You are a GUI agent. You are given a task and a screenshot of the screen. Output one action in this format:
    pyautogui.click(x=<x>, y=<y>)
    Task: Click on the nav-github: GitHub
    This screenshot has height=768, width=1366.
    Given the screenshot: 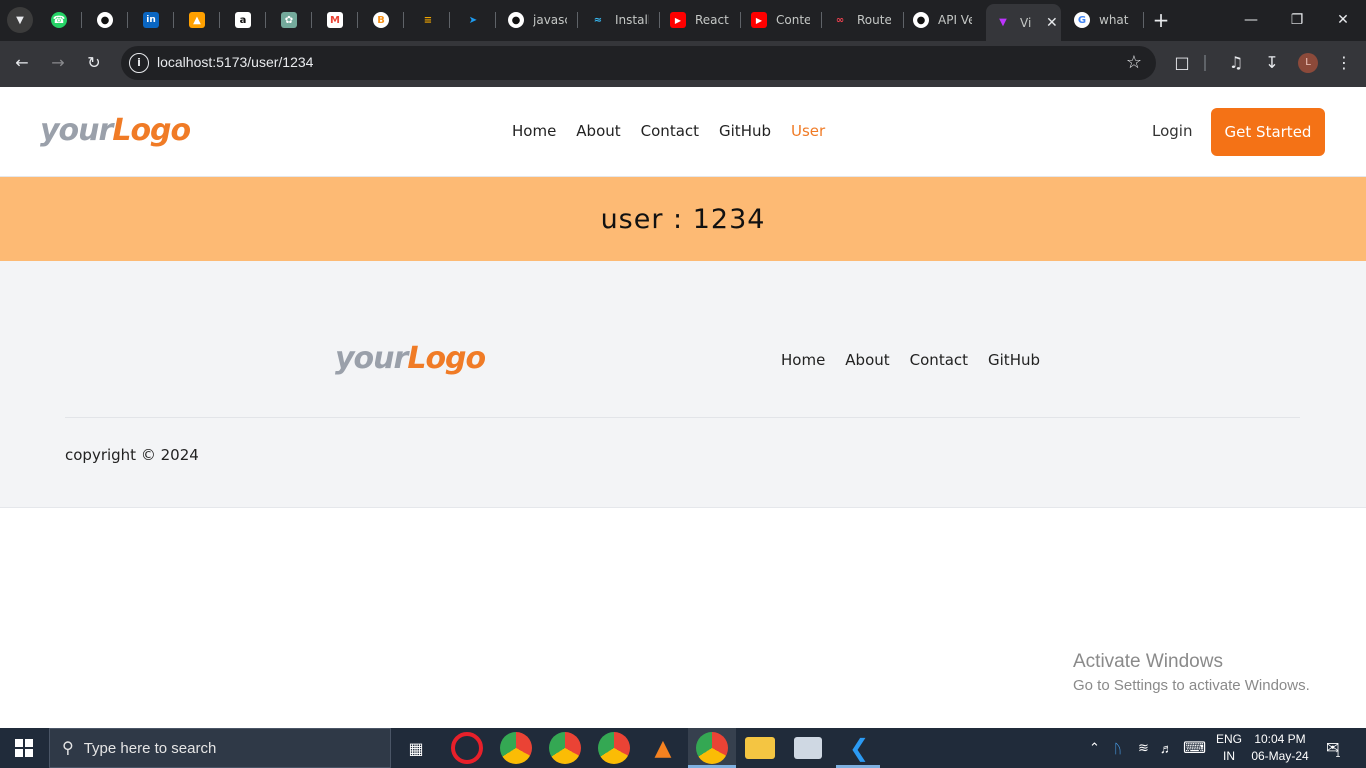 What is the action you would take?
    pyautogui.click(x=745, y=131)
    